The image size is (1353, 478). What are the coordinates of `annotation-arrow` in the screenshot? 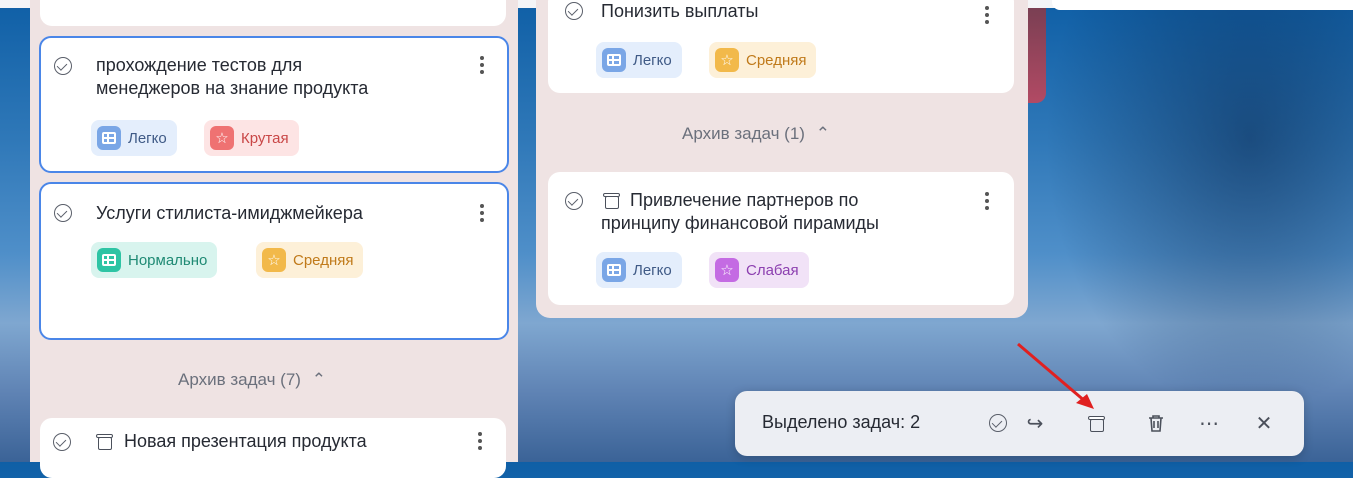 It's located at (1055, 375).